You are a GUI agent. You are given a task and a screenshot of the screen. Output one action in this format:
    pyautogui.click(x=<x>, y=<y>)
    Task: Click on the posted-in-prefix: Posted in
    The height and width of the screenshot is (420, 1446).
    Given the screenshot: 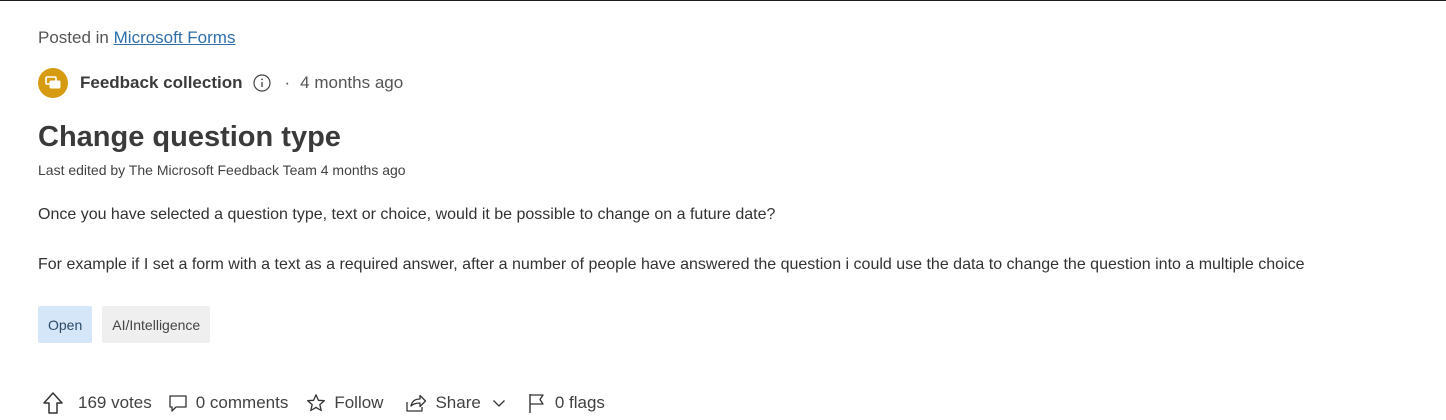 What is the action you would take?
    pyautogui.click(x=73, y=37)
    